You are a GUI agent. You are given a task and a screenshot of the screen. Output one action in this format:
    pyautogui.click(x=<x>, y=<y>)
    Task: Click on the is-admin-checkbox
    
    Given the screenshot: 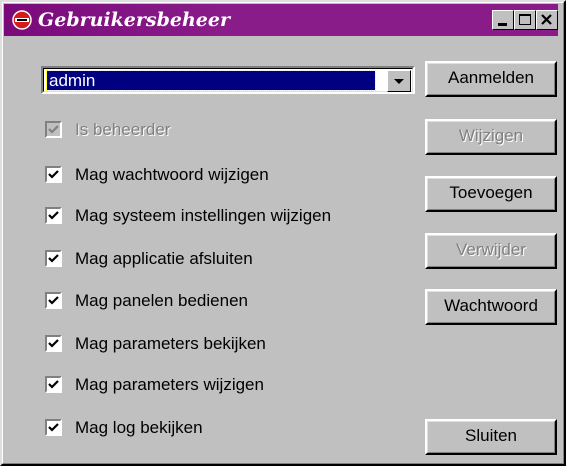 What is the action you would take?
    pyautogui.click(x=53, y=129)
    